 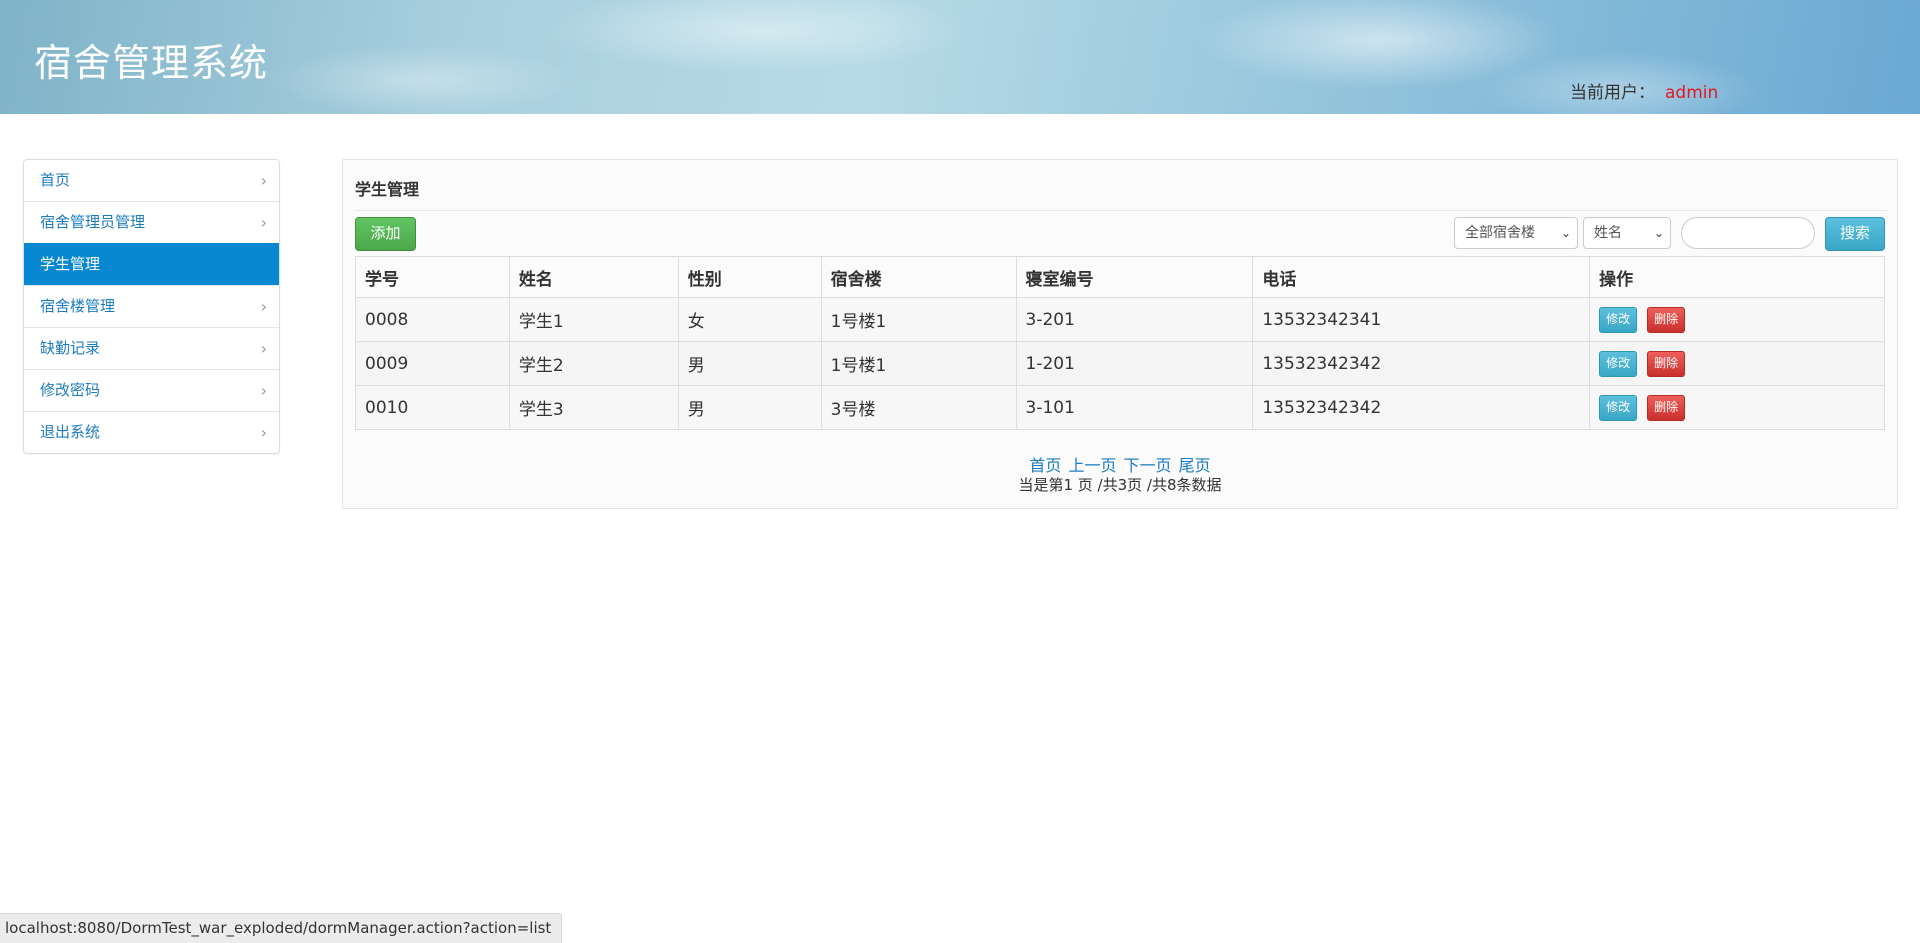 What do you see at coordinates (55, 180) in the screenshot?
I see `sidebar-item-label: 首页` at bounding box center [55, 180].